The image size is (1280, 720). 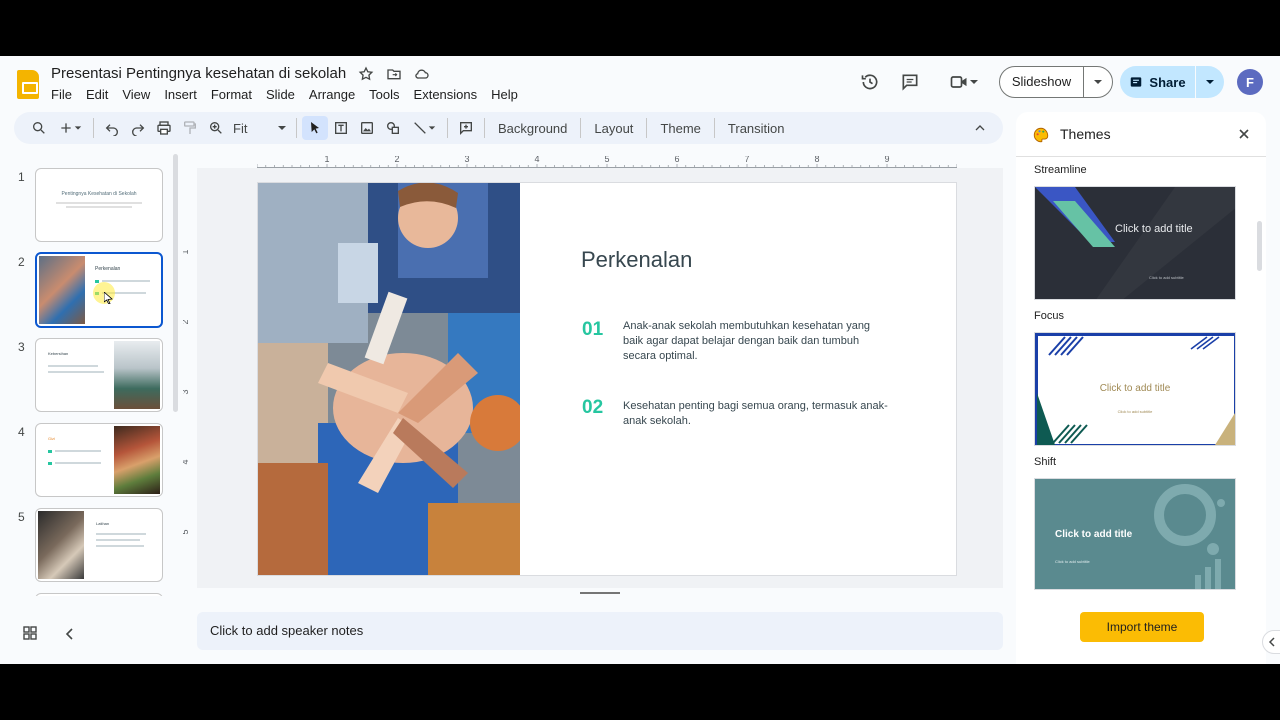 What do you see at coordinates (393, 128) in the screenshot?
I see `shape-icon` at bounding box center [393, 128].